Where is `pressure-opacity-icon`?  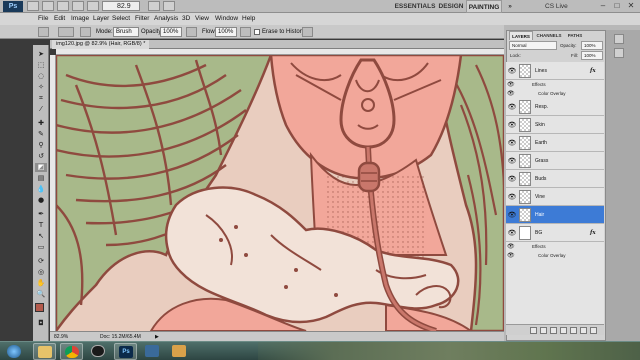 pressure-opacity-icon is located at coordinates (191, 32).